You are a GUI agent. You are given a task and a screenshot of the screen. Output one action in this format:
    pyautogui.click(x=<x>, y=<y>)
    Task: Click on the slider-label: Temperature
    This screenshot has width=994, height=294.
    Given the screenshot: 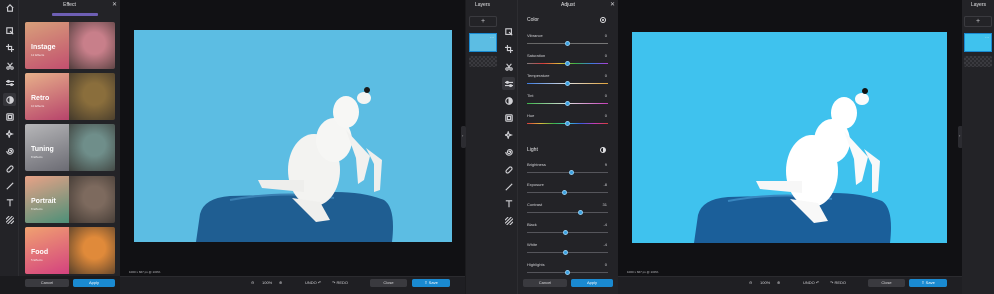 What is the action you would take?
    pyautogui.click(x=538, y=75)
    